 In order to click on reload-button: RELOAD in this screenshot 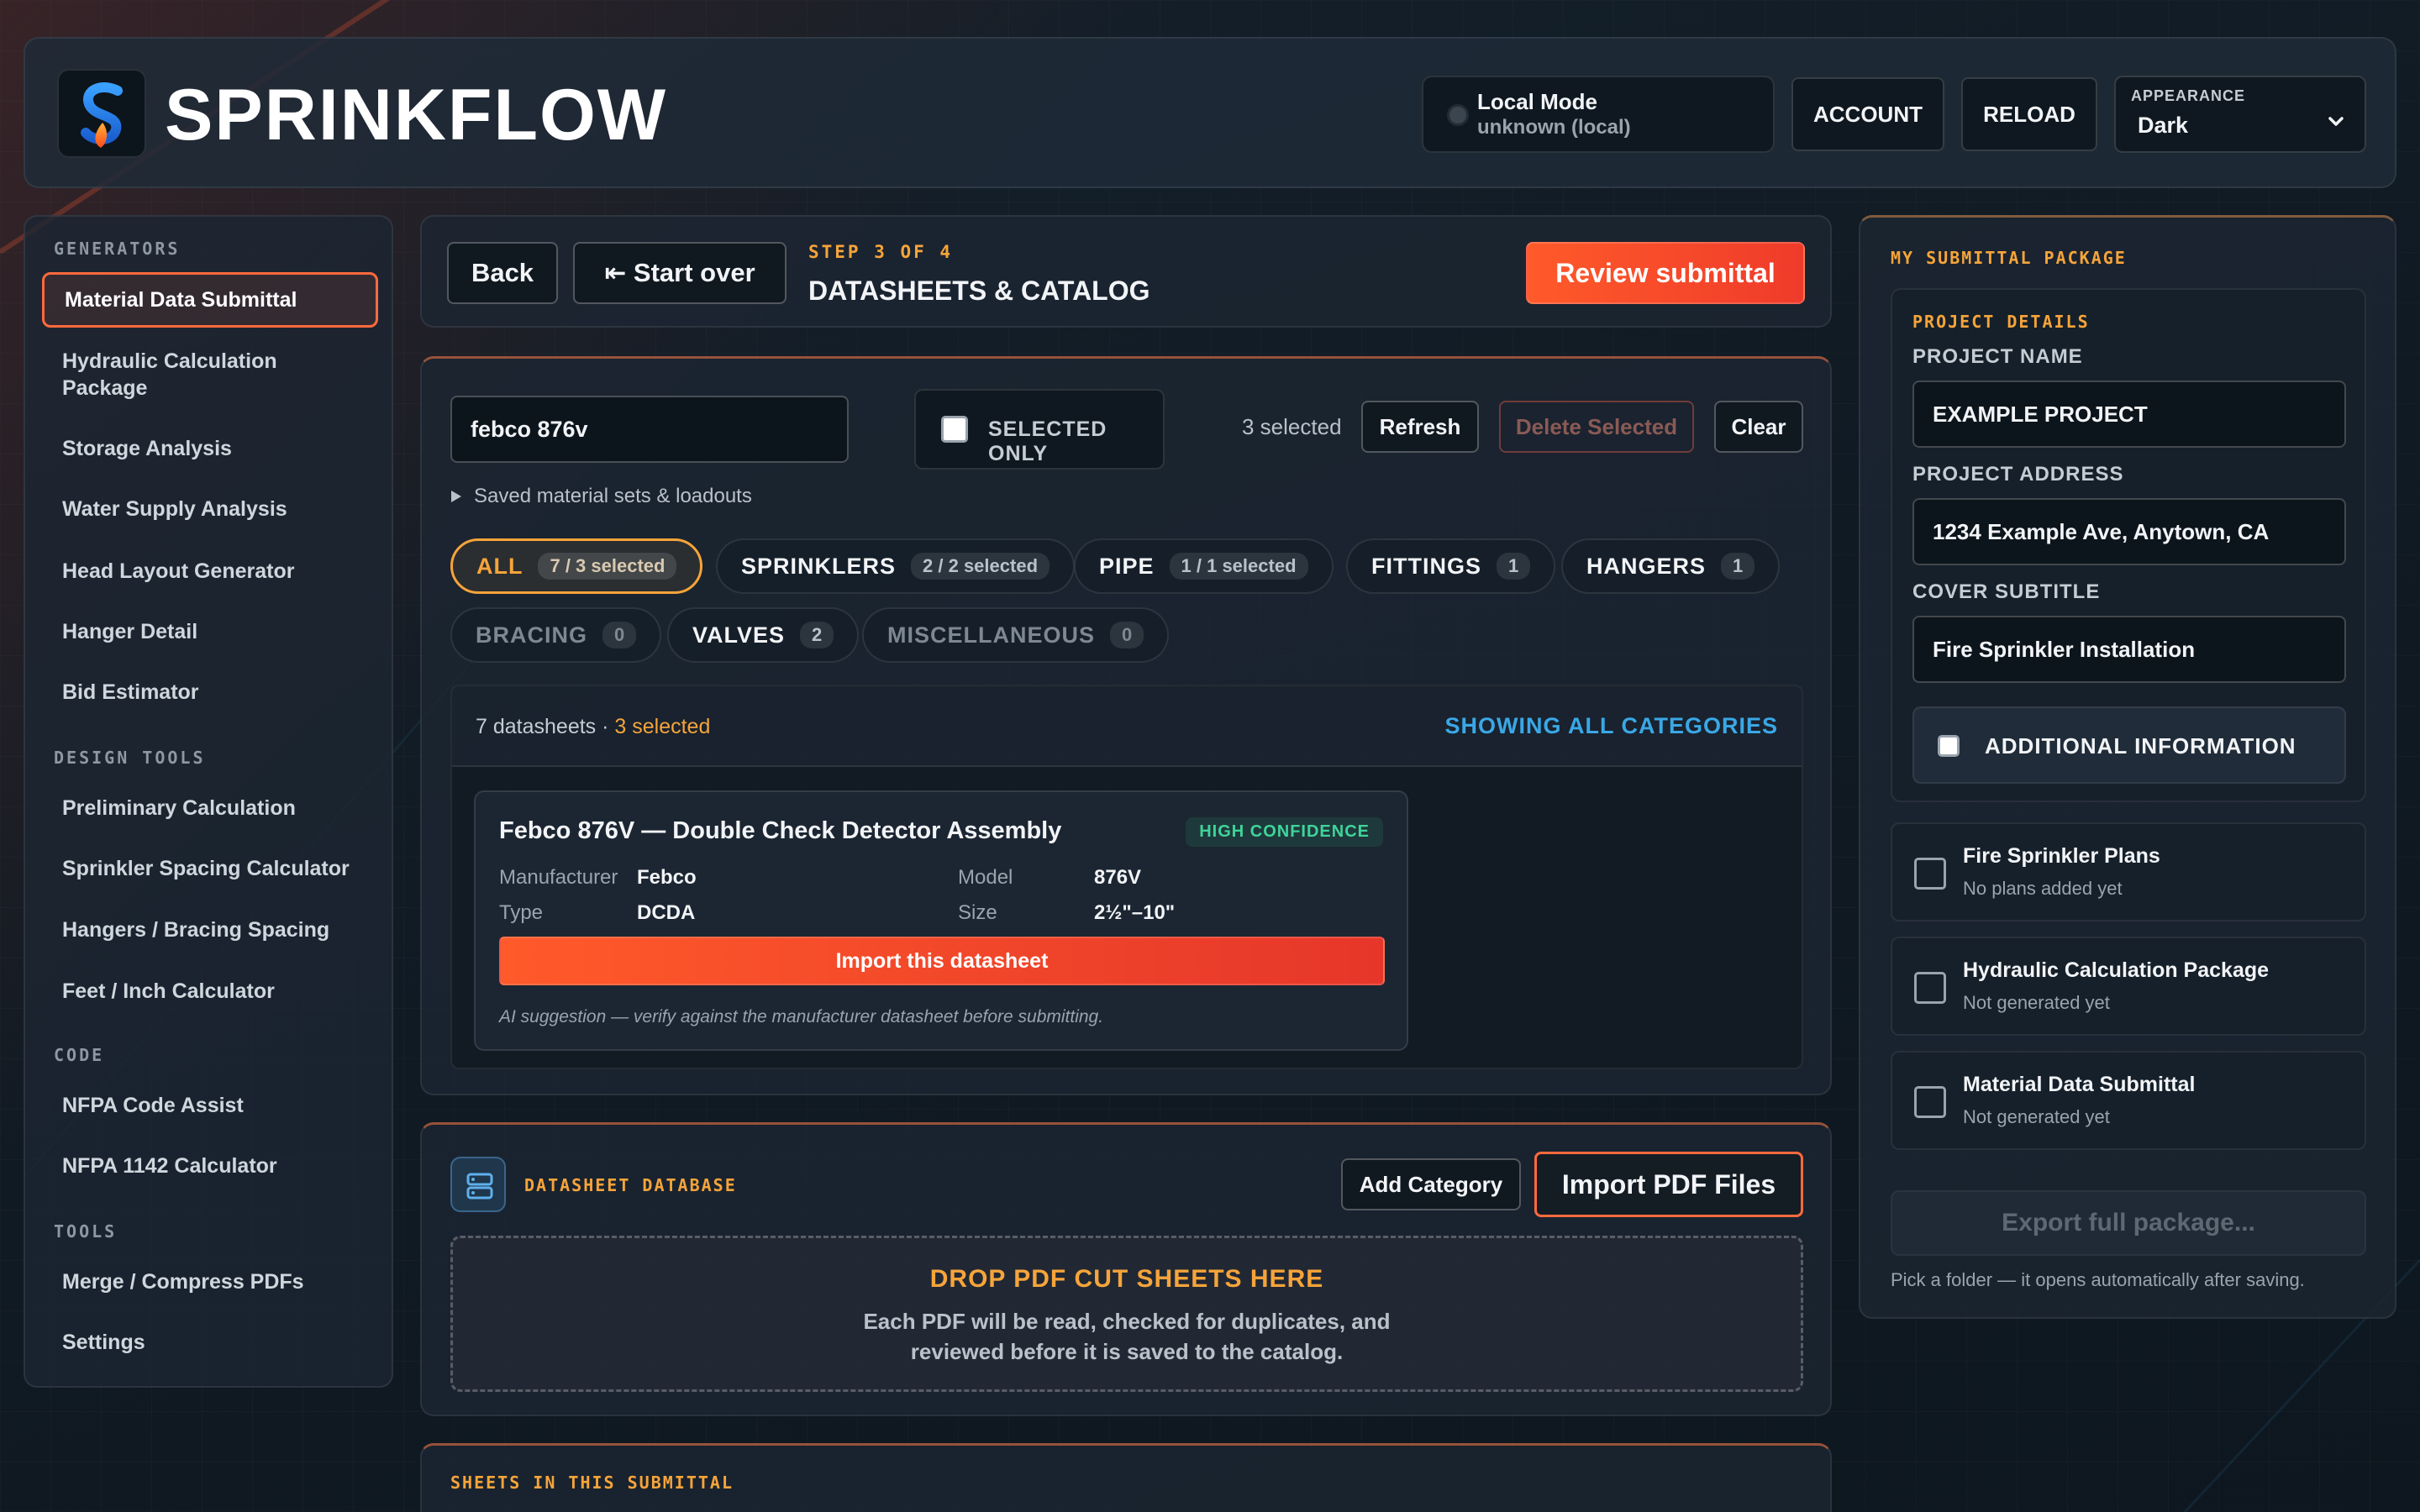, I will do `click(2029, 114)`.